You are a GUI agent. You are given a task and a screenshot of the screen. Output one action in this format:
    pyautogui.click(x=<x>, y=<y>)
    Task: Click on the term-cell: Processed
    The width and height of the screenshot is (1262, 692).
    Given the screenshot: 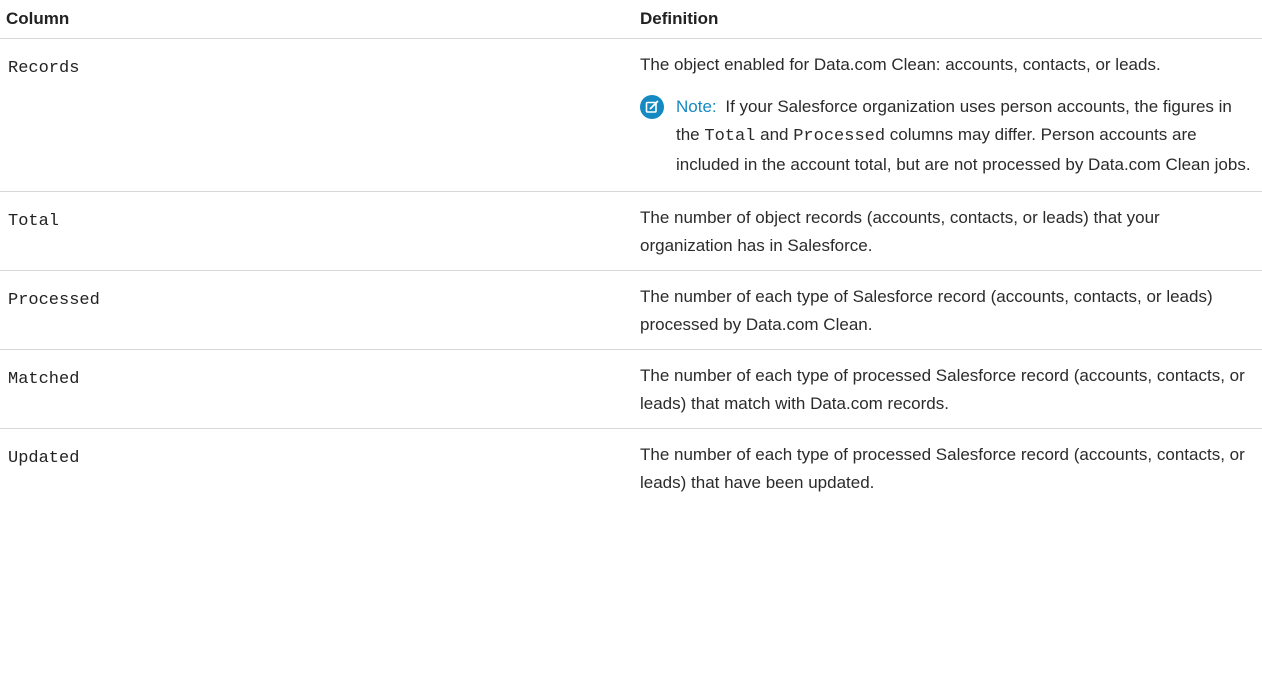 What is the action you would take?
    pyautogui.click(x=318, y=310)
    